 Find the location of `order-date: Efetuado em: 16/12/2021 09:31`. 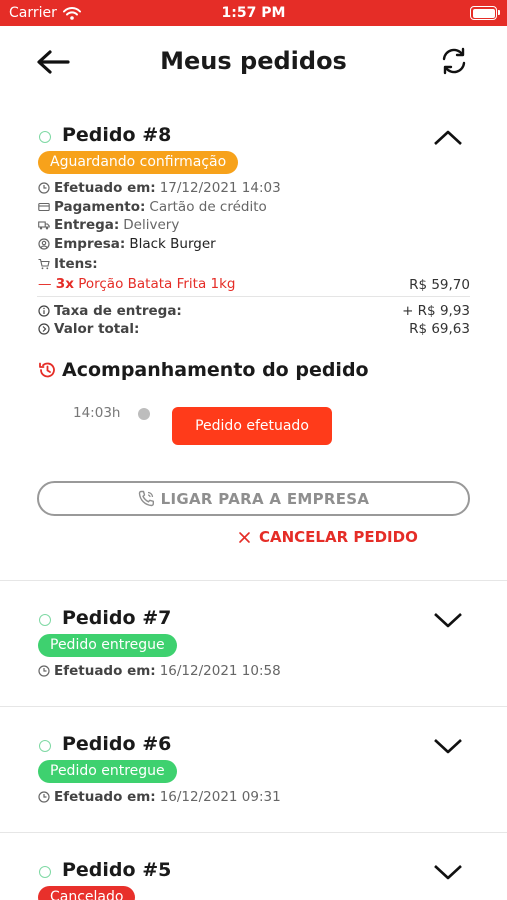

order-date: Efetuado em: 16/12/2021 09:31 is located at coordinates (159, 797).